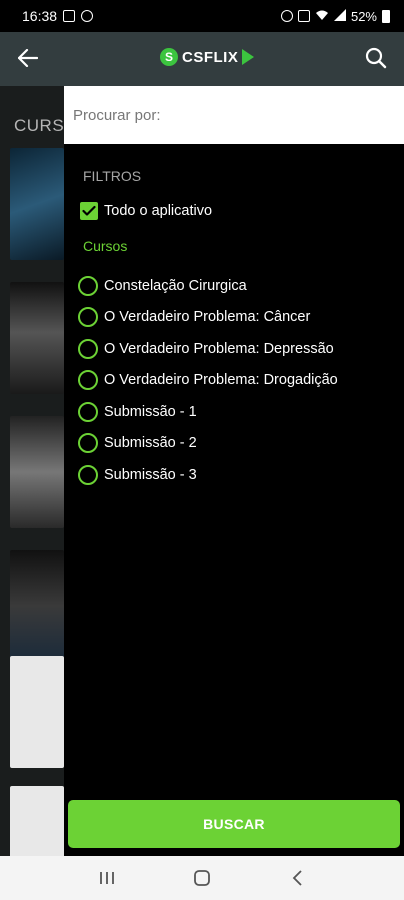 The image size is (404, 900). I want to click on back-button, so click(28, 58).